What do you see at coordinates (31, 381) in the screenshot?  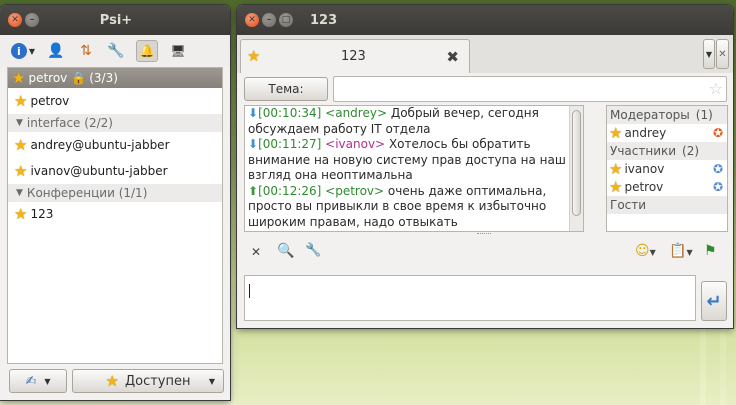 I see `psi-logo-icon: ✍` at bounding box center [31, 381].